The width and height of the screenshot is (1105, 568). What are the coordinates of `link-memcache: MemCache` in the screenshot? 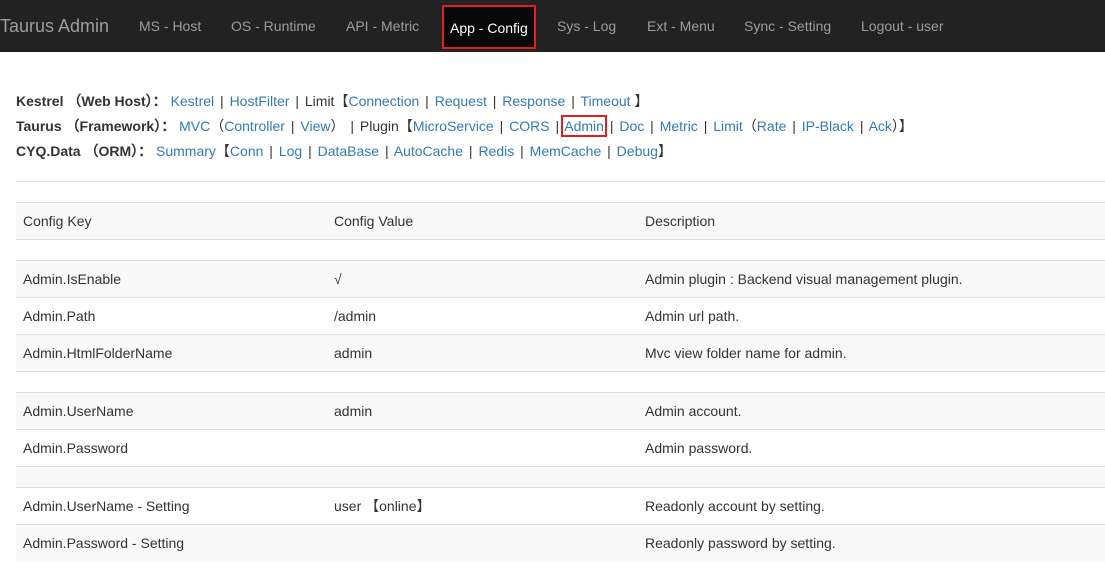 It's located at (566, 151).